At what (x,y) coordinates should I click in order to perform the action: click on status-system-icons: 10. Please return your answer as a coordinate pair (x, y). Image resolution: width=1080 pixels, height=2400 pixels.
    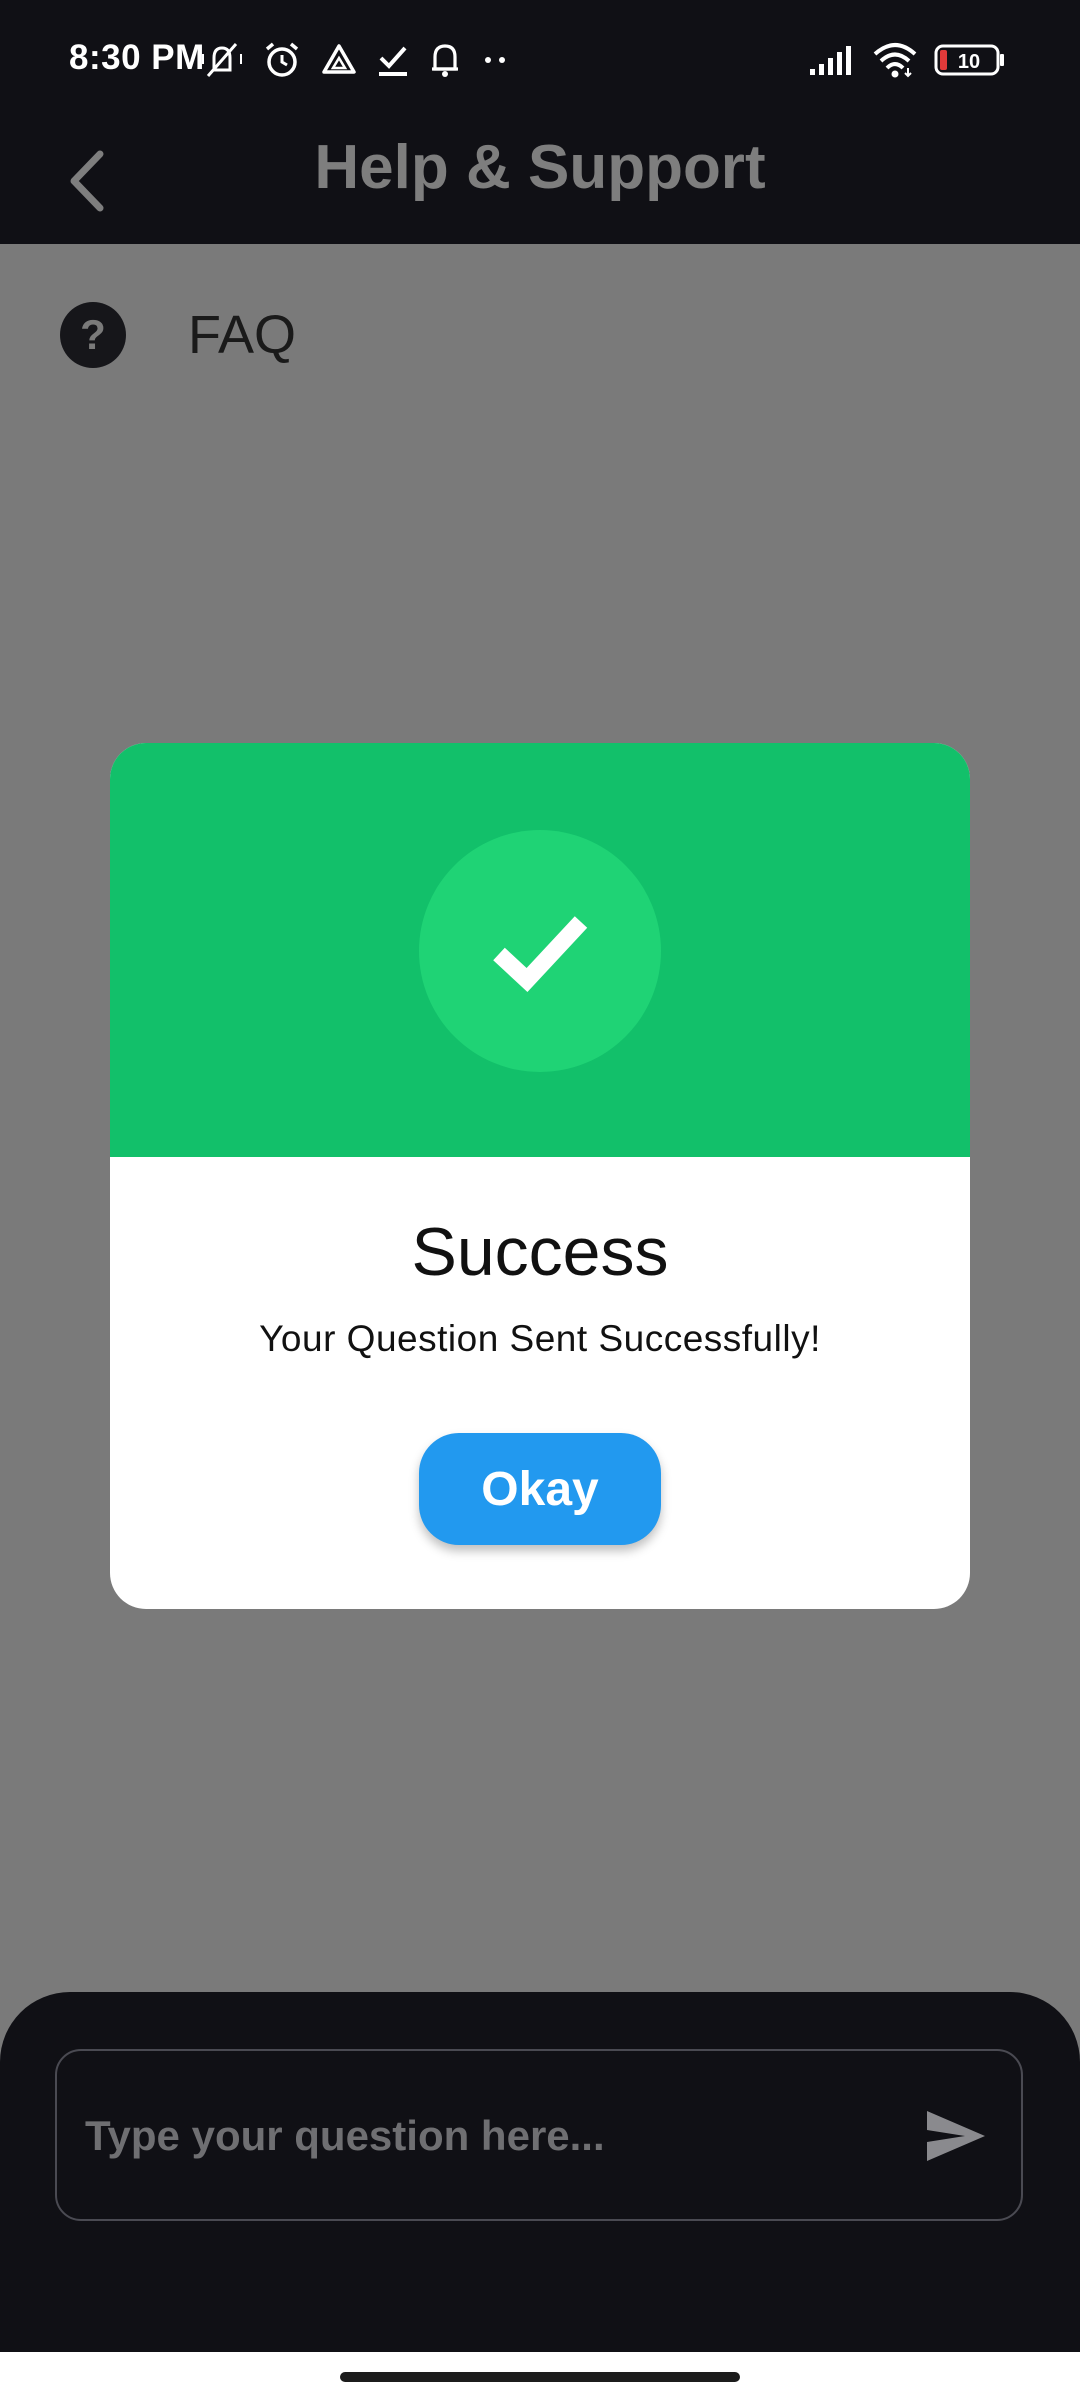
    Looking at the image, I should click on (899, 60).